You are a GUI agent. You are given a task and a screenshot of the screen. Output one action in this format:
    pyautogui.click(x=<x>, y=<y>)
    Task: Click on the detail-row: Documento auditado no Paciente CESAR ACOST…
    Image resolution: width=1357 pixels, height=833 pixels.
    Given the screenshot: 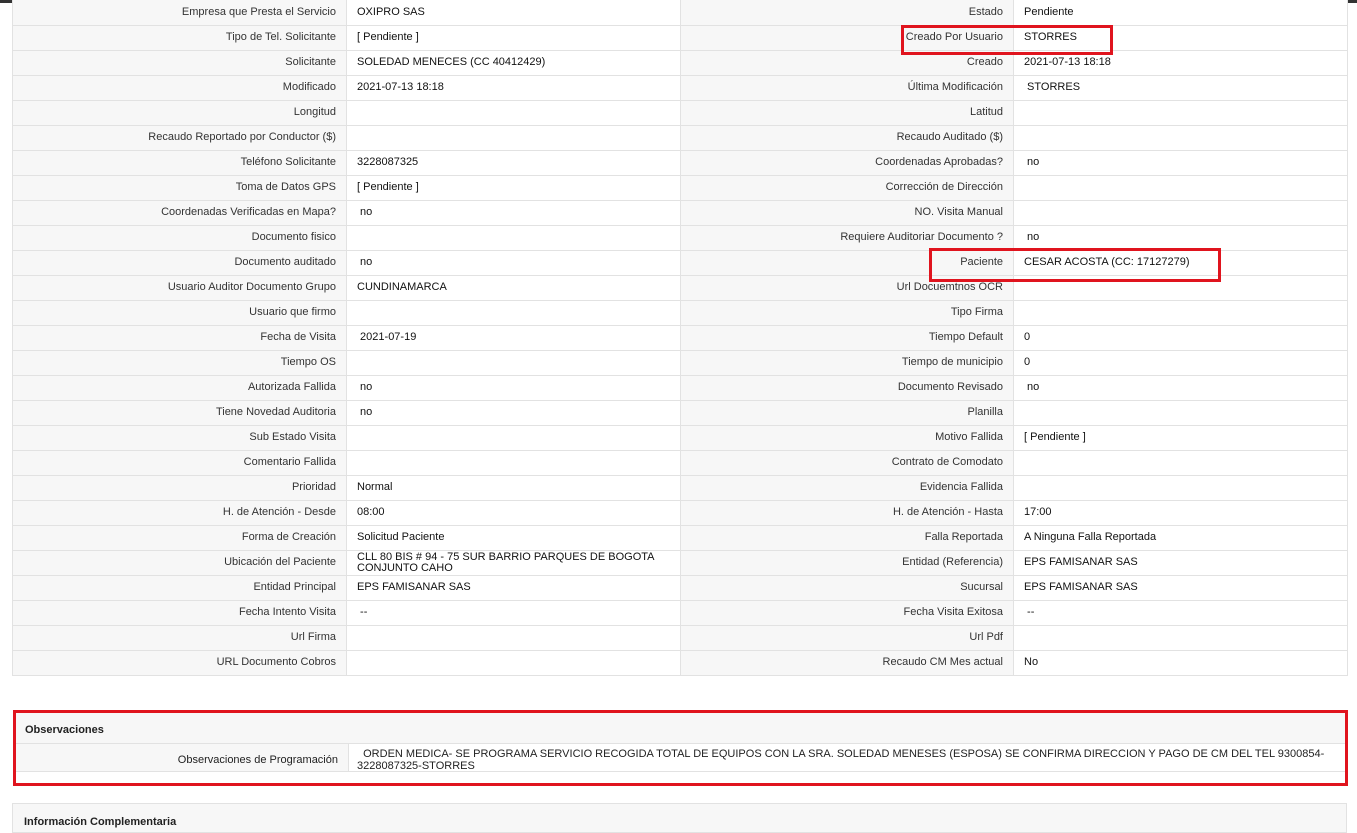 What is the action you would take?
    pyautogui.click(x=680, y=262)
    